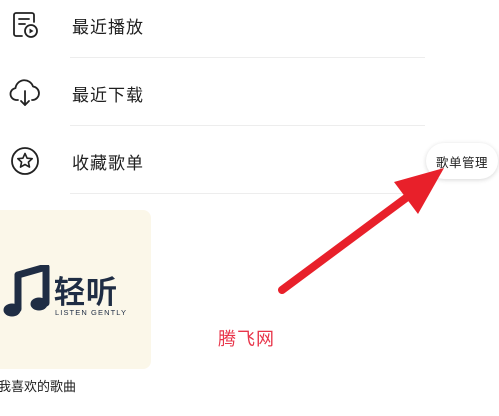  Describe the element at coordinates (249, 29) in the screenshot. I see `menu-item-recent-play: 最近播放` at that location.